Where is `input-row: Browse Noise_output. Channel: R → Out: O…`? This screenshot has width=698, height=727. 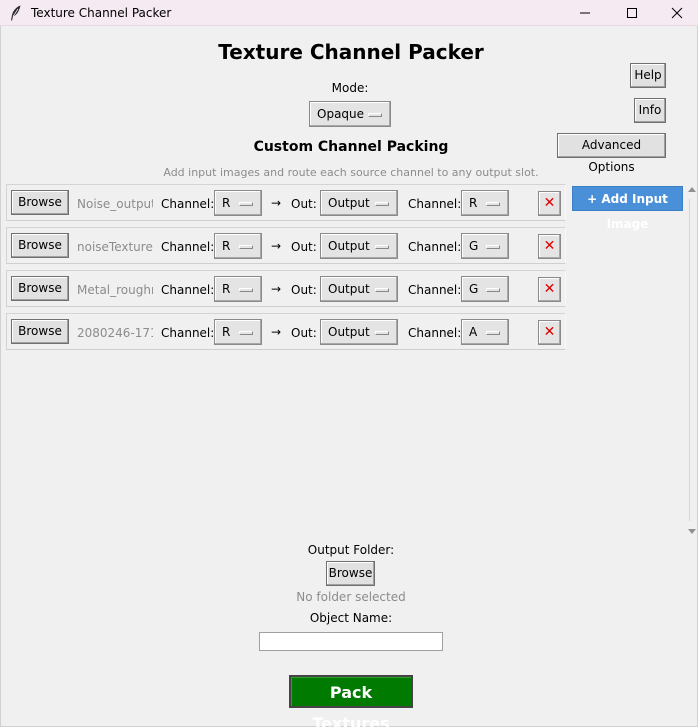
input-row: Browse Noise_output. Channel: R → Out: O… is located at coordinates (286, 202).